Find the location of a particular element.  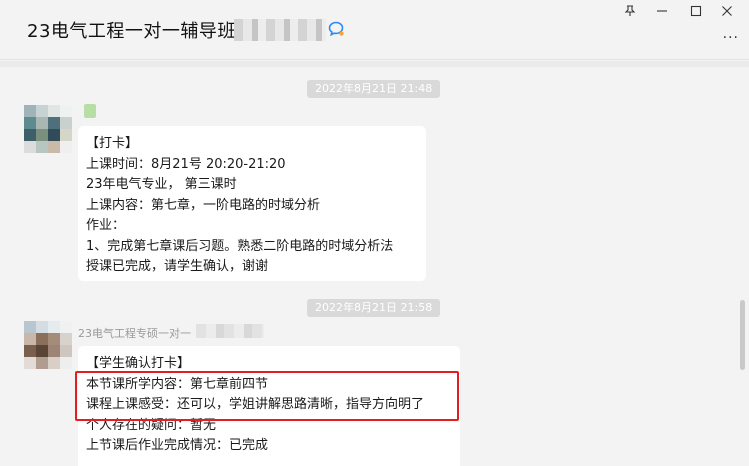

close-button is located at coordinates (727, 11).